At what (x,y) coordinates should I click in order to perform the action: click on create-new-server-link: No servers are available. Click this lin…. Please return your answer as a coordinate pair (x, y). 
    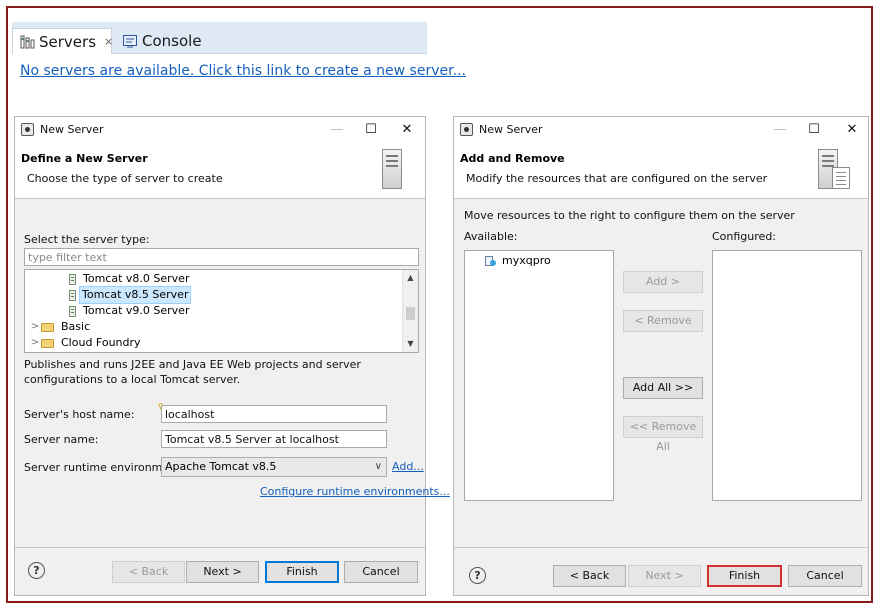
    Looking at the image, I should click on (243, 71).